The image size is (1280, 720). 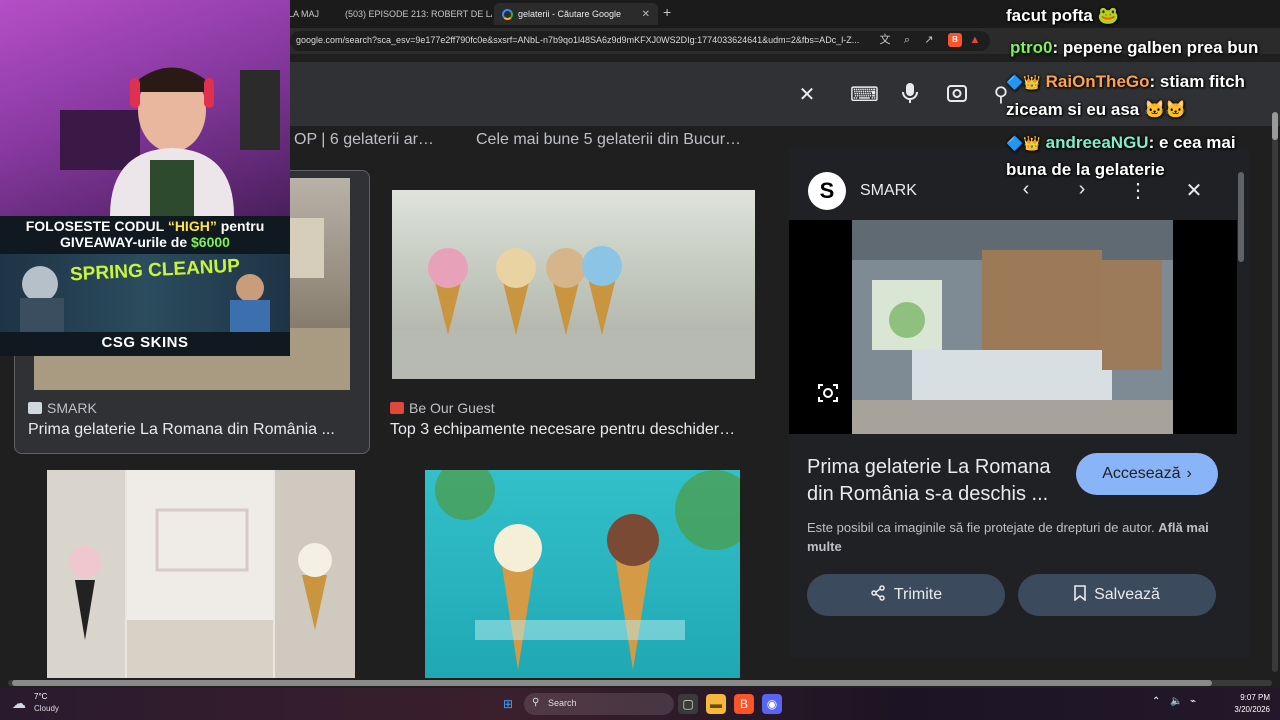 I want to click on clock-date: 3/20/2026, so click(x=1246, y=709).